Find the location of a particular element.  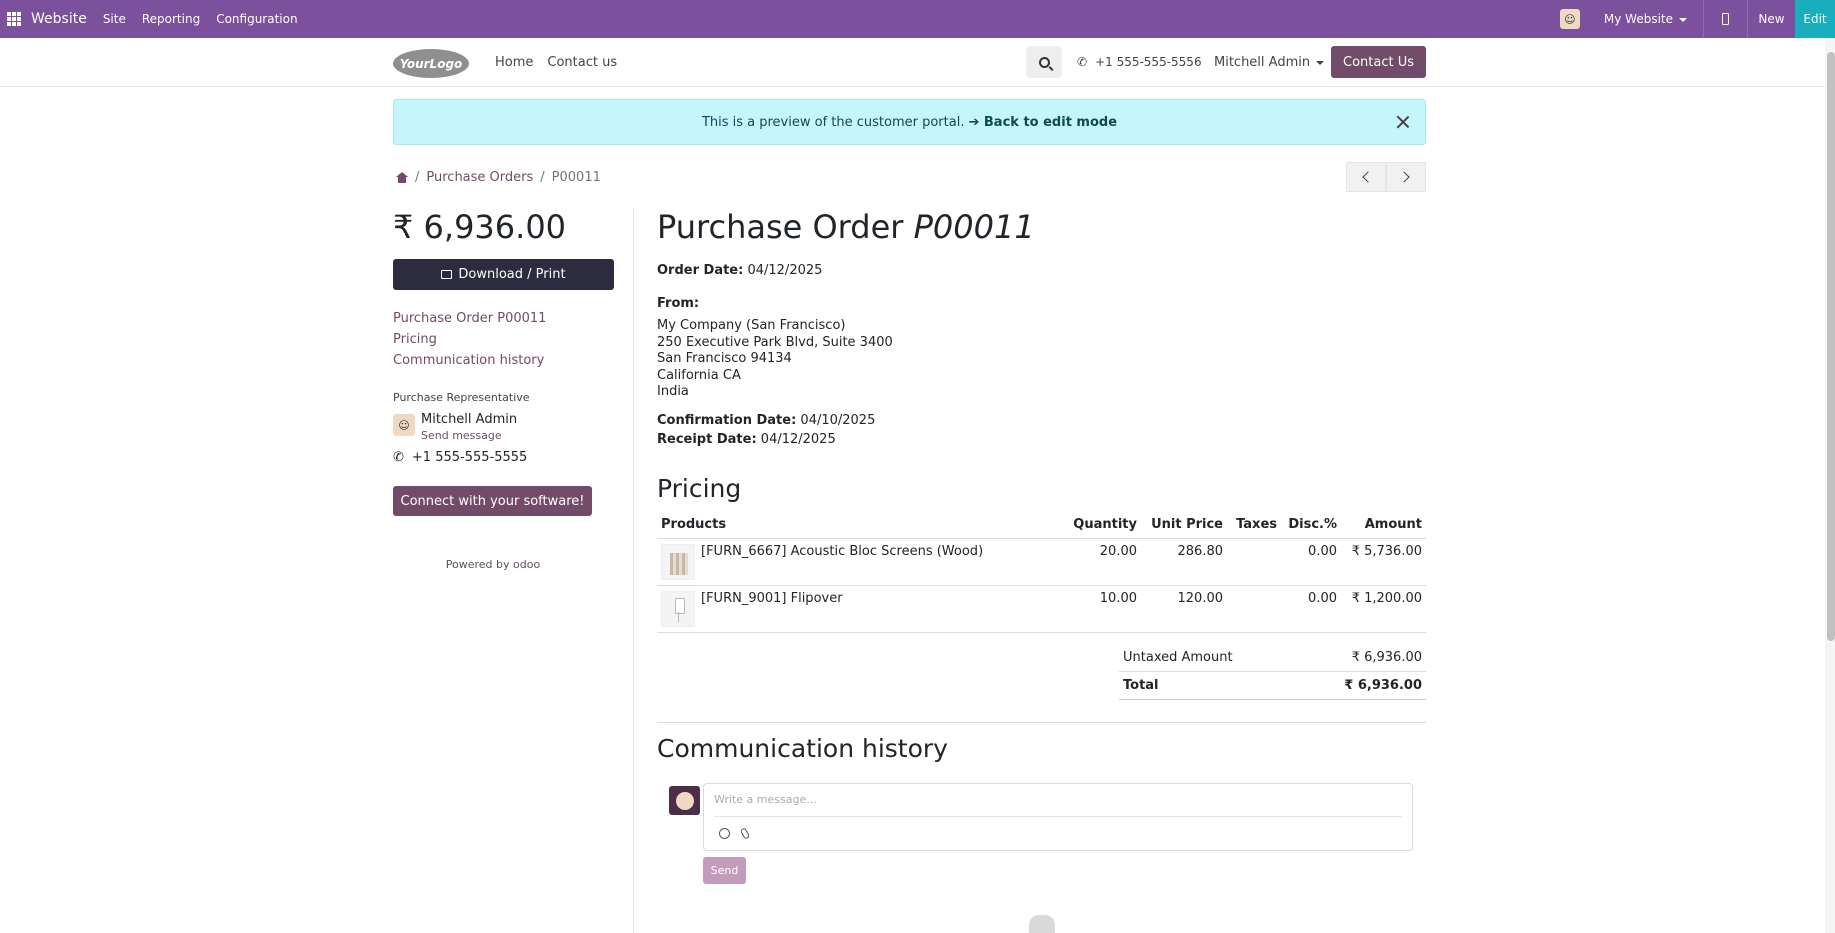

scrollbar-thumb is located at coordinates (1831, 346).